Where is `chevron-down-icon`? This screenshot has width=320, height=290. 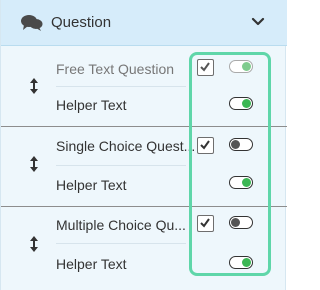
chevron-down-icon is located at coordinates (258, 22).